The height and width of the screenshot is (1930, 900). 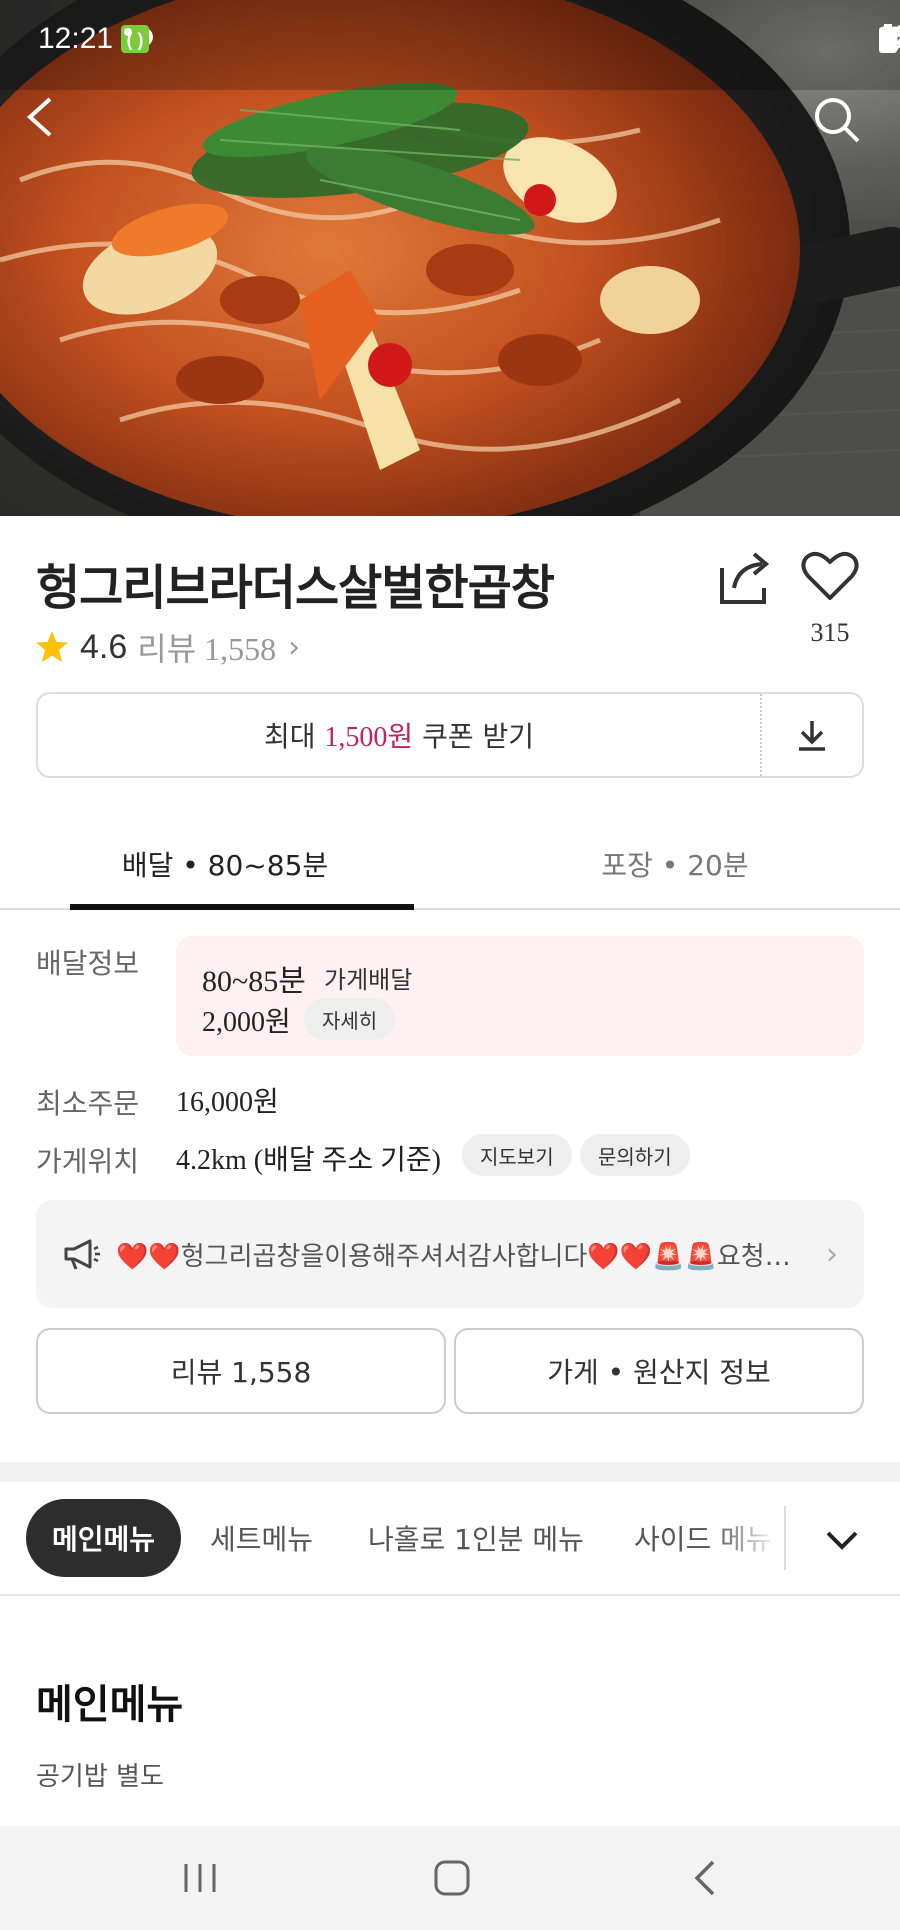 I want to click on rating-row: 4.6 리뷰 1,558 ›, so click(x=167, y=647).